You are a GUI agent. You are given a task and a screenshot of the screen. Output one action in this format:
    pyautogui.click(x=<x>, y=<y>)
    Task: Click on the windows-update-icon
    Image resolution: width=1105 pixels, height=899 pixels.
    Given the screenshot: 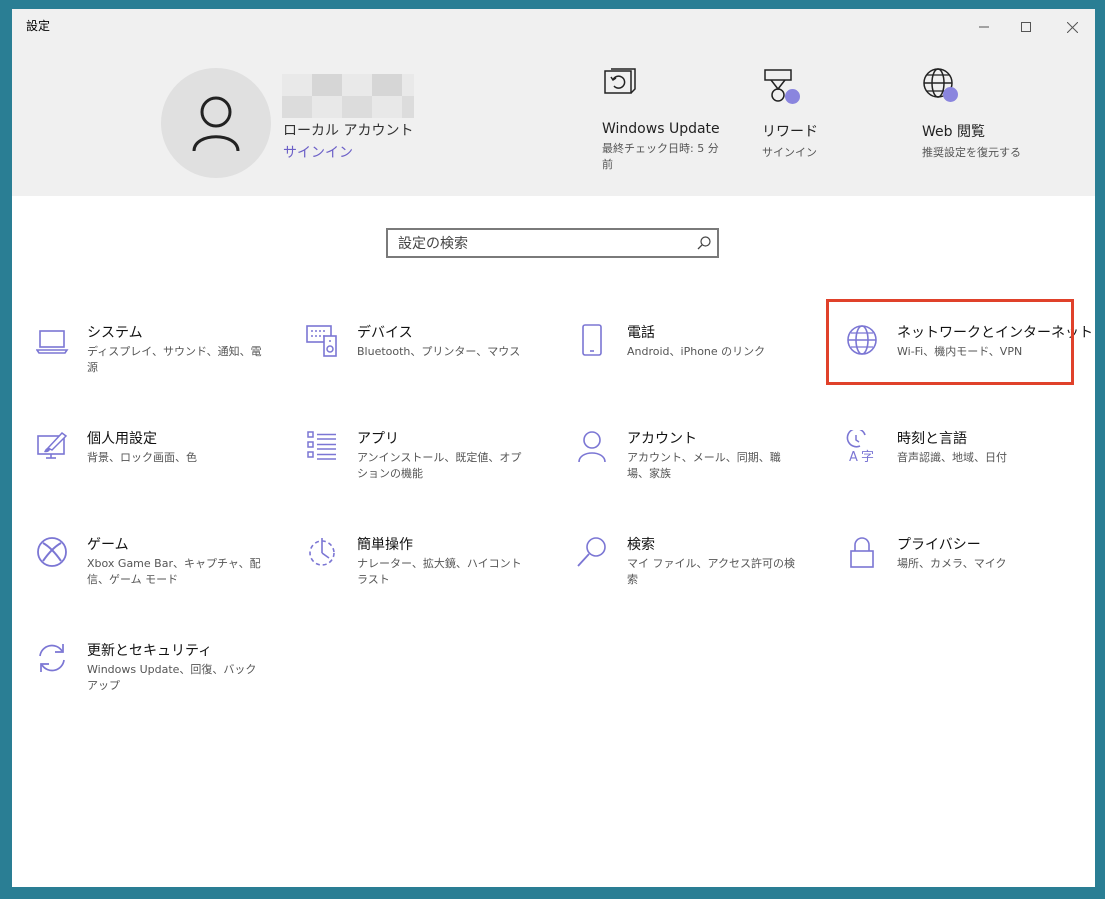 What is the action you would take?
    pyautogui.click(x=622, y=87)
    